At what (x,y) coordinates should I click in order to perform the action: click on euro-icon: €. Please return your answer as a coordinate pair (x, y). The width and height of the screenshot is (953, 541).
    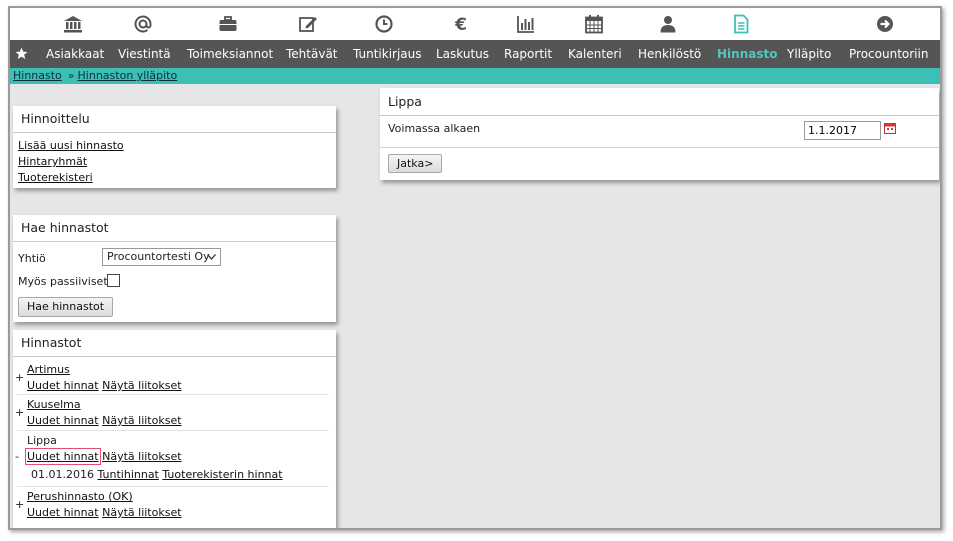
    Looking at the image, I should click on (461, 24).